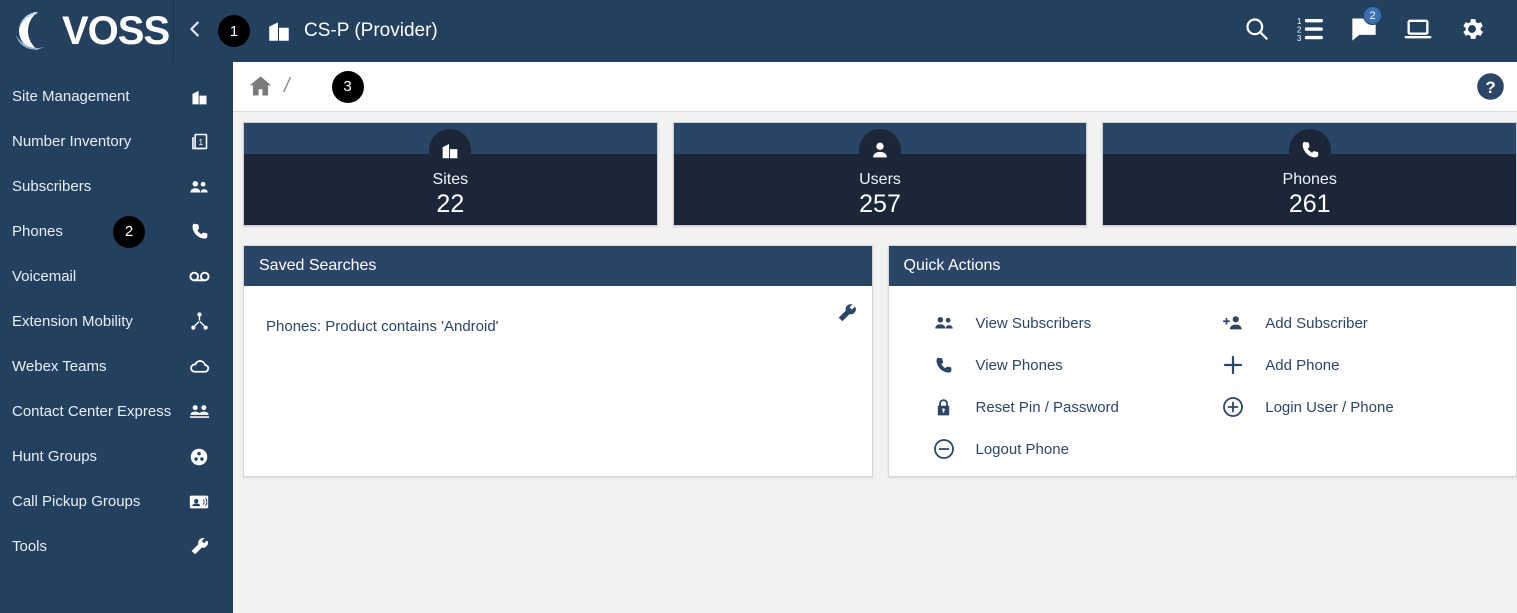 The image size is (1517, 613). I want to click on sidebar-item-label: Webex Teams, so click(59, 366).